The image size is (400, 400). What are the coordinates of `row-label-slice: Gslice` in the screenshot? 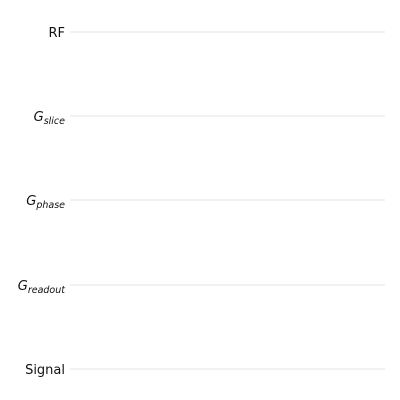 It's located at (50, 118).